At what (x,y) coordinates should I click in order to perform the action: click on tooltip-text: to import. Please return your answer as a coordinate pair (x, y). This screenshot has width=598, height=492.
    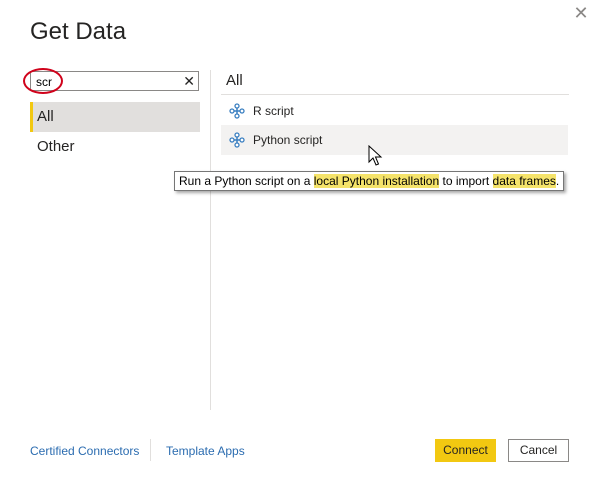
    Looking at the image, I should click on (466, 181).